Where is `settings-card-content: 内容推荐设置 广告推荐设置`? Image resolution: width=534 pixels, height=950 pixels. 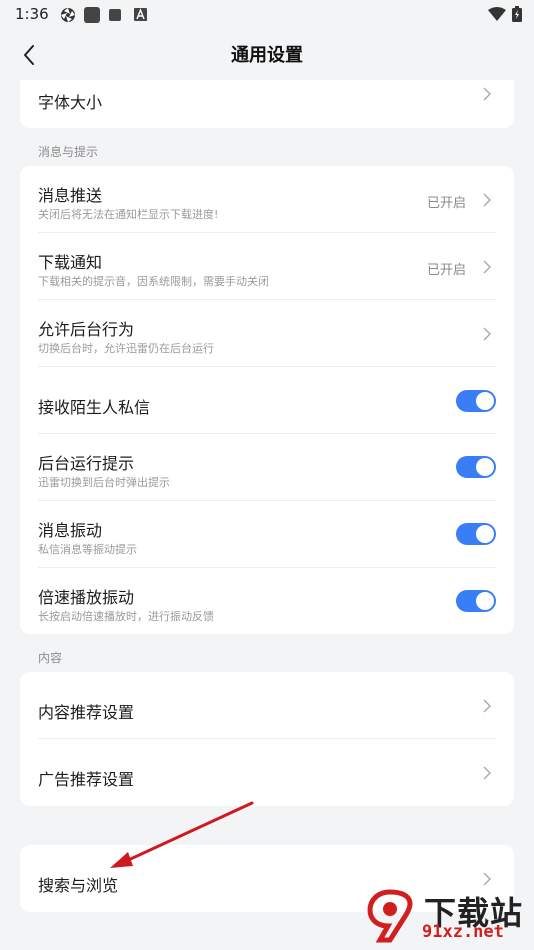 settings-card-content: 内容推荐设置 广告推荐设置 is located at coordinates (267, 739).